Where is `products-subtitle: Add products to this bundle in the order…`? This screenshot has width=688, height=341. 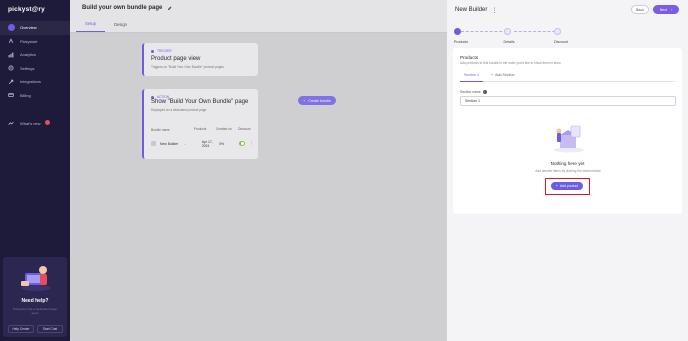 products-subtitle: Add products to this bundle in the order… is located at coordinates (511, 63).